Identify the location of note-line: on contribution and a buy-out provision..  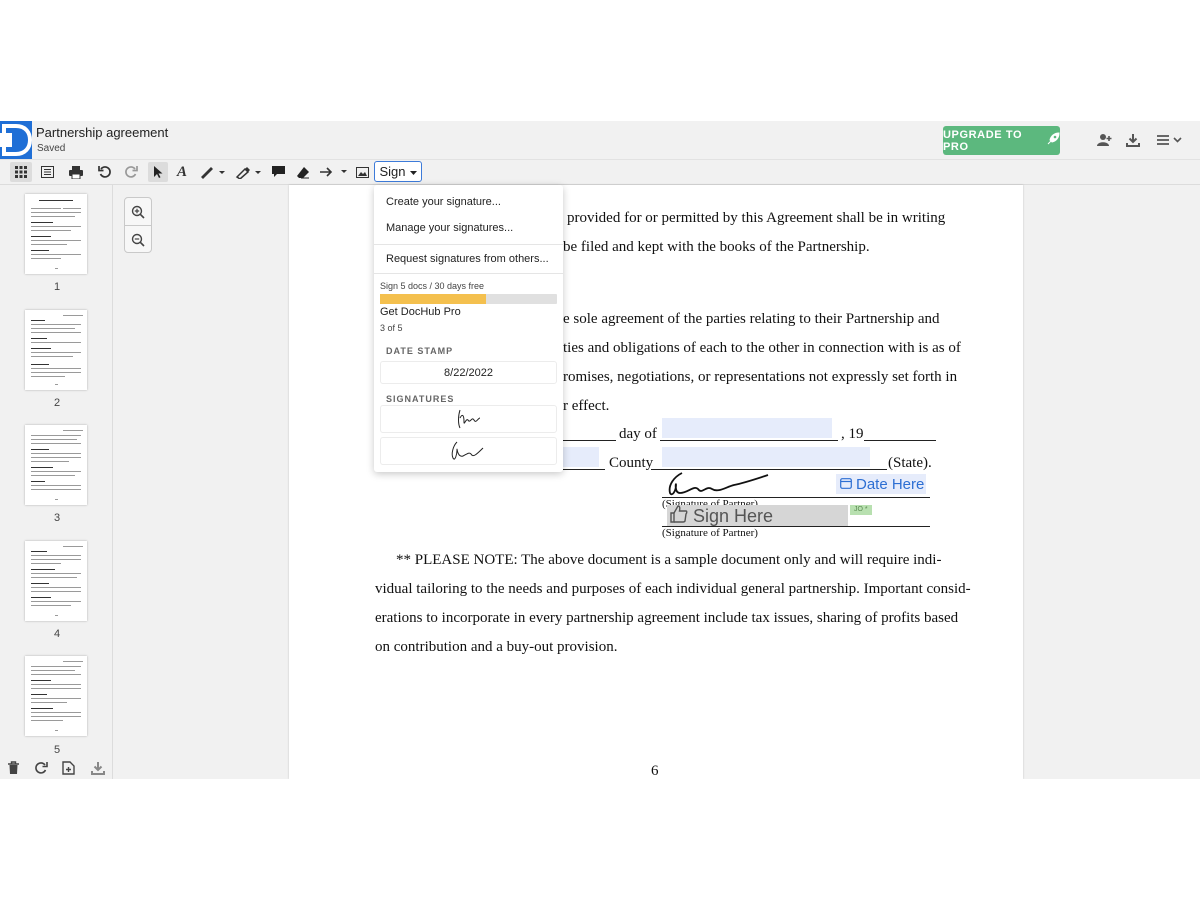
(496, 647).